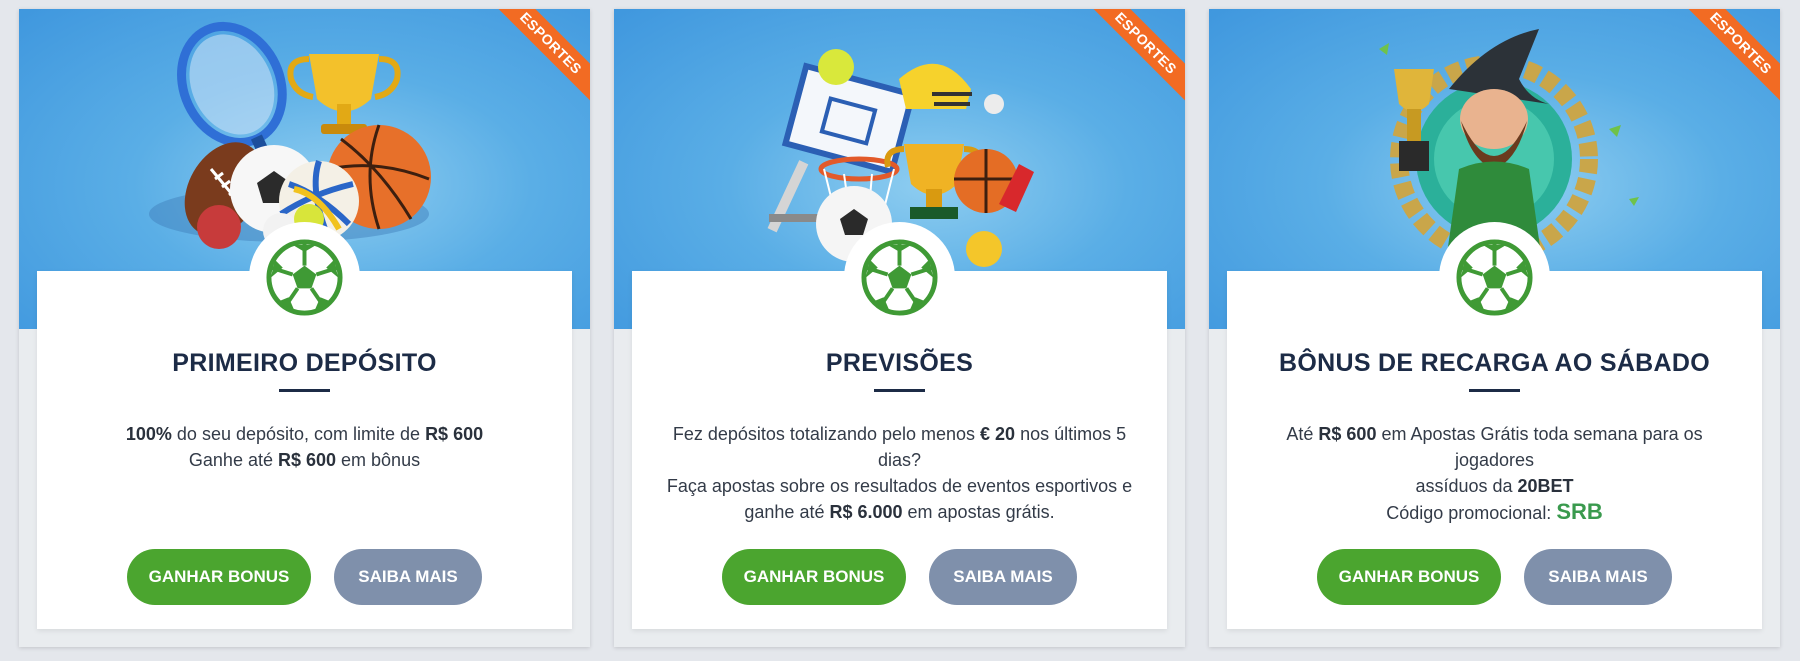  I want to click on card-title: BÔNUS DE RECARGA AO SÁBADO, so click(1494, 363).